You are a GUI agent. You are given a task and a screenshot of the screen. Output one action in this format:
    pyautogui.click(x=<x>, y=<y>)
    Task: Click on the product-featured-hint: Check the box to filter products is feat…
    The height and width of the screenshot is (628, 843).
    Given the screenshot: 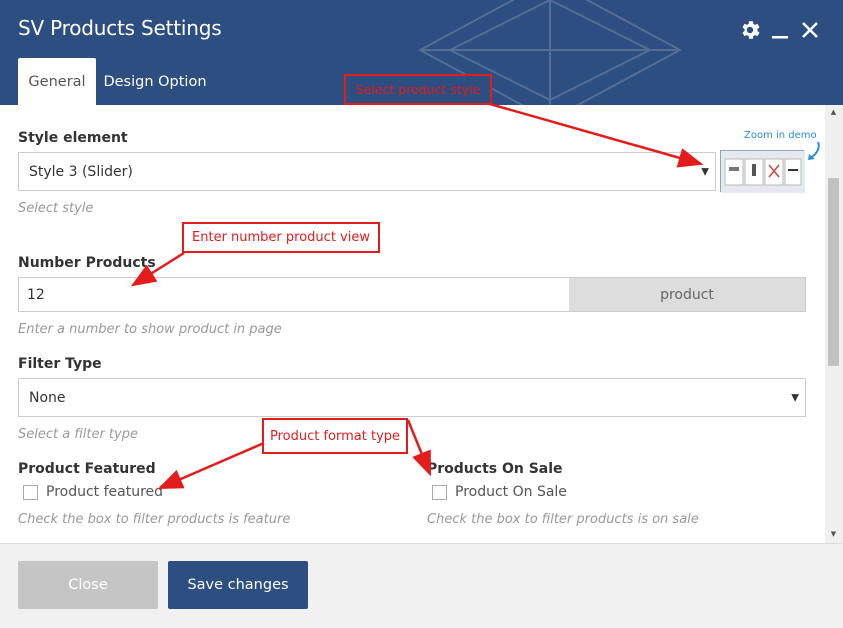 What is the action you would take?
    pyautogui.click(x=154, y=519)
    